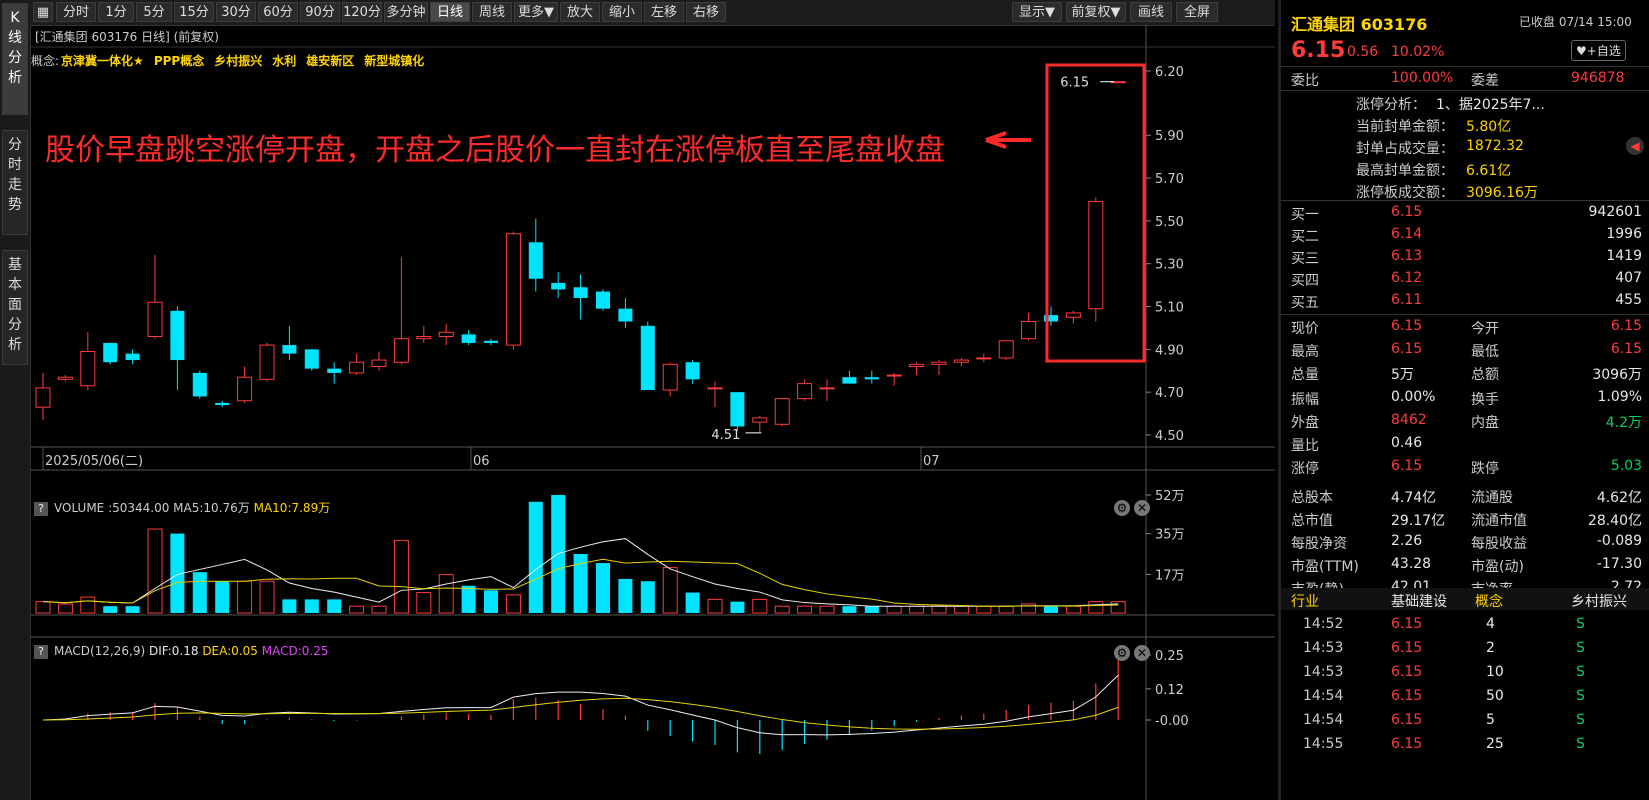 This screenshot has height=800, width=1649. I want to click on volume-header: ? VOLUME :50344.00 MA5:10.76万 MA10:7.89万, so click(182, 508).